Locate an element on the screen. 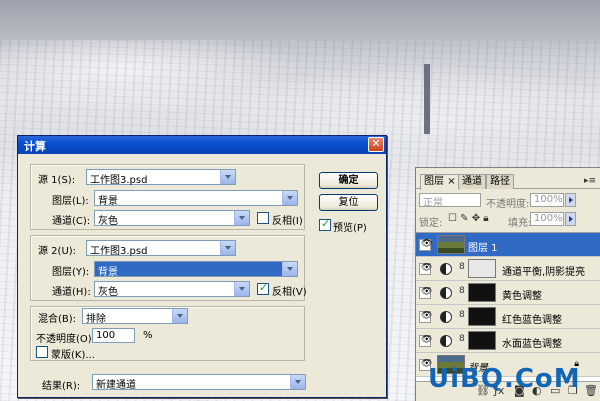  mountain-ridge is located at coordinates (300, 20).